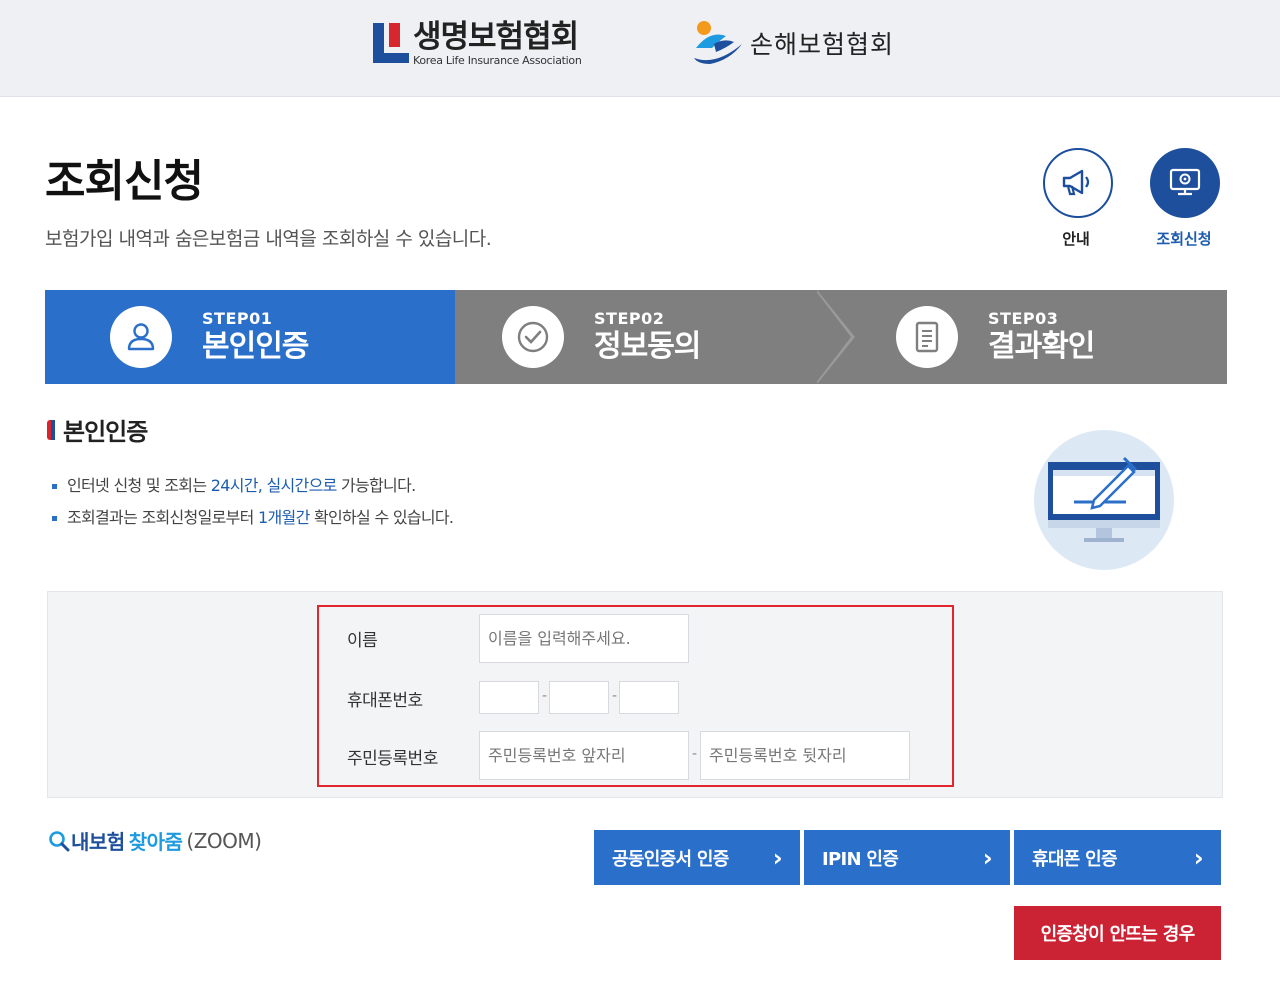 This screenshot has height=1000, width=1285. I want to click on notice-item: 인터넷 신청 및 조회는 24시간, 실시간으로 가능합니다., so click(252, 486).